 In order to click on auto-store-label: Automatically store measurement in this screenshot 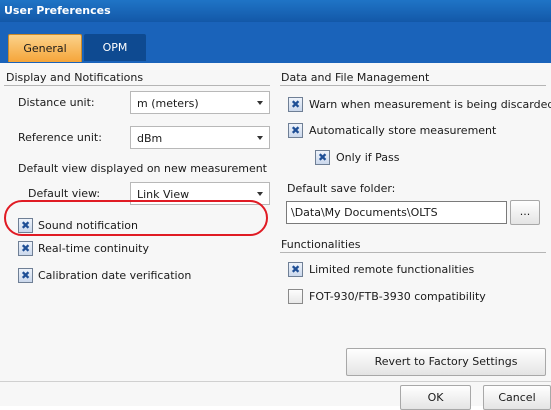, I will do `click(403, 130)`.